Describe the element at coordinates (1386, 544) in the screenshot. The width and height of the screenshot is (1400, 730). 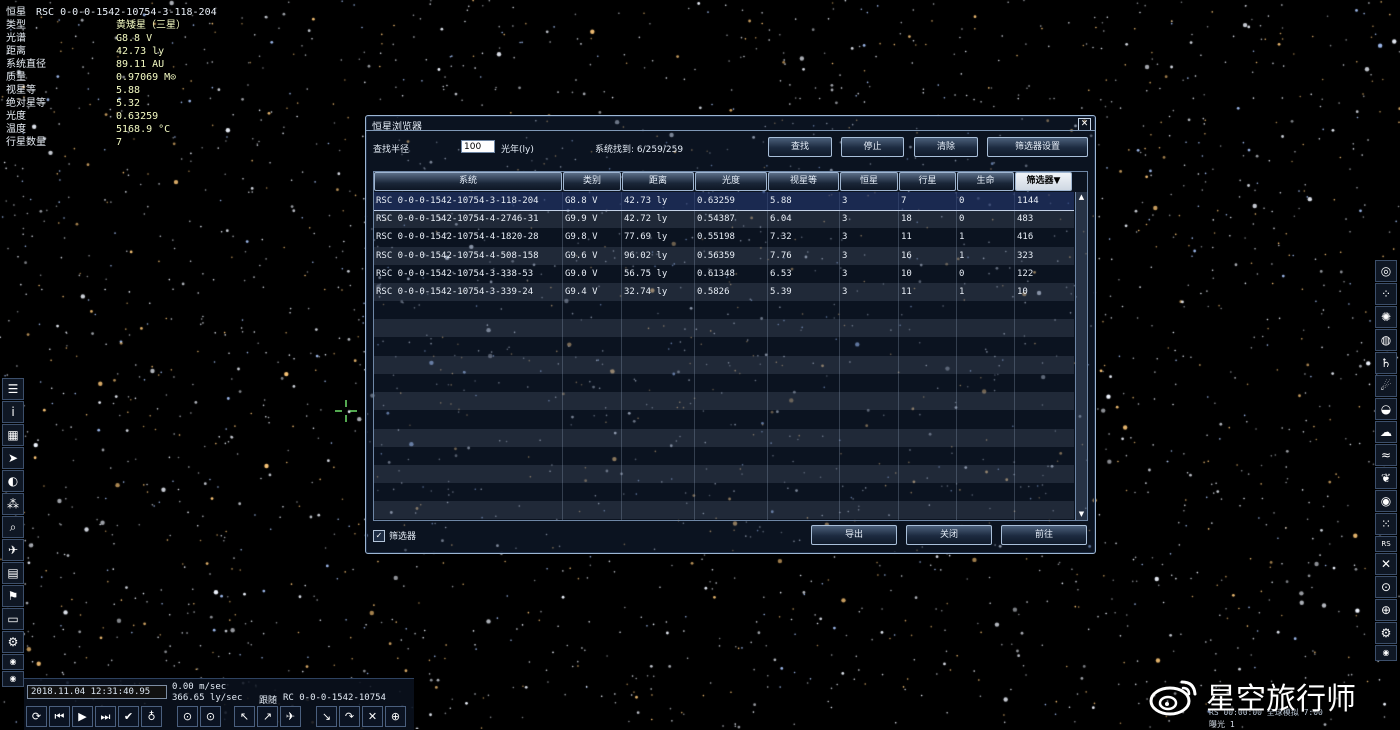
I see `rs-icon: RS` at that location.